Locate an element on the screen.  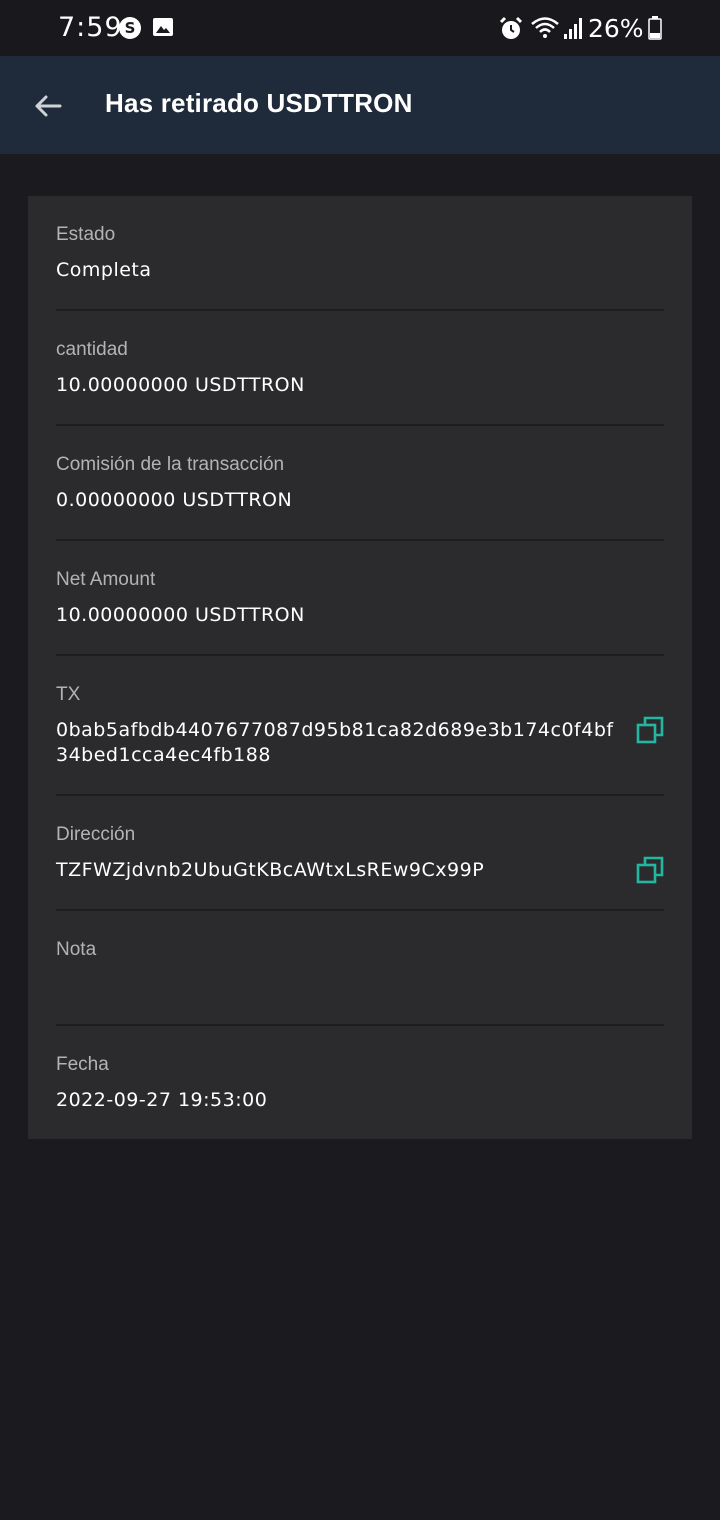
estado-label: Estado is located at coordinates (86, 234).